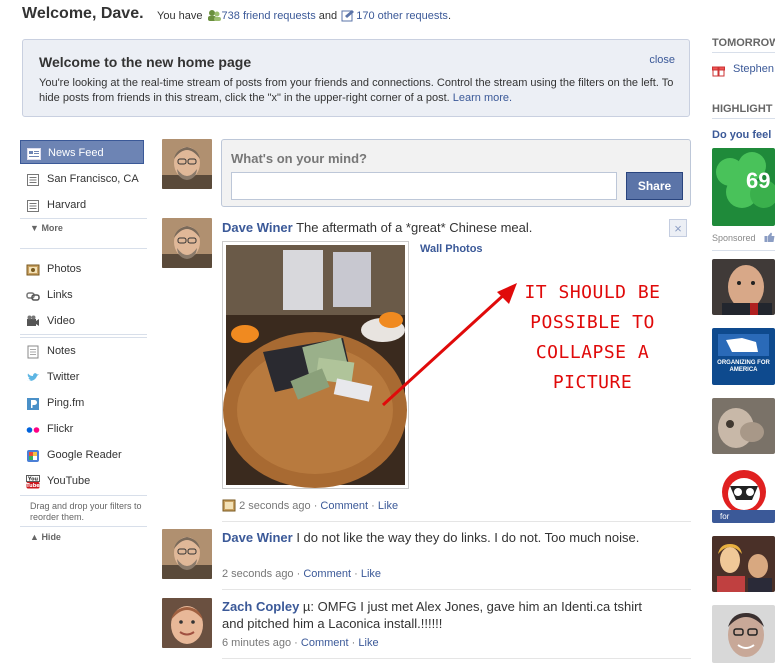 This screenshot has height=665, width=775. Describe the element at coordinates (348, 17) in the screenshot. I see `other-requests-icon` at that location.